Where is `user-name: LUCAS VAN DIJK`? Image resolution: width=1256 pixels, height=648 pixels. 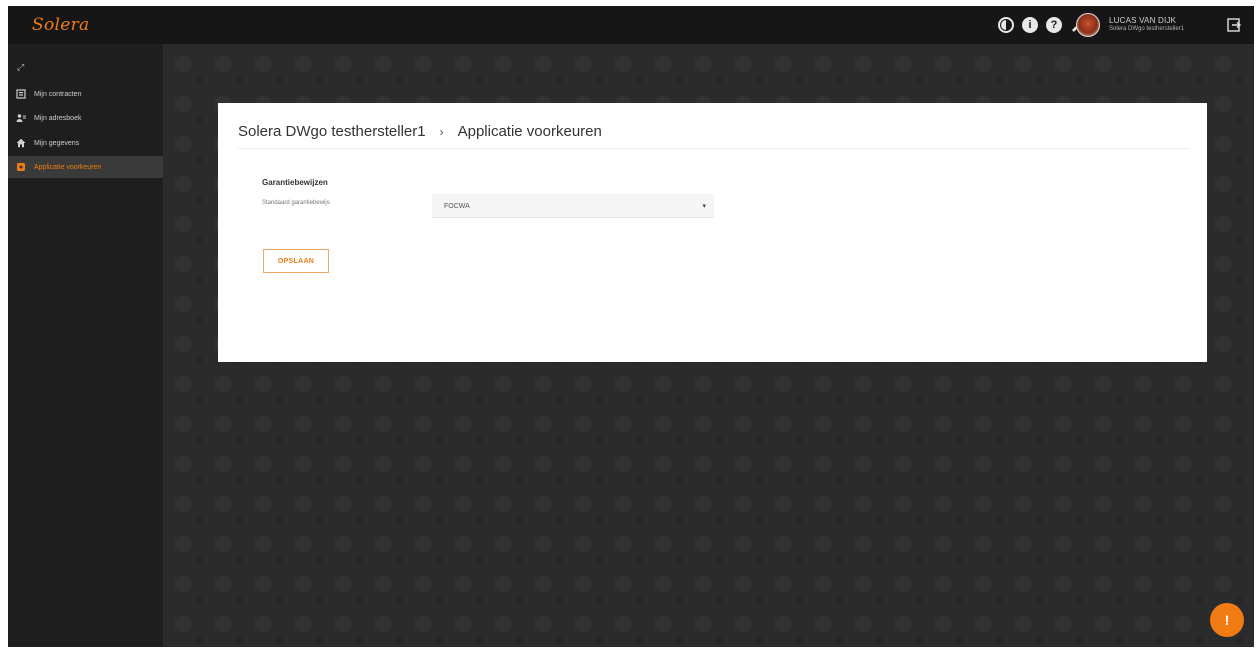 user-name: LUCAS VAN DIJK is located at coordinates (1143, 20).